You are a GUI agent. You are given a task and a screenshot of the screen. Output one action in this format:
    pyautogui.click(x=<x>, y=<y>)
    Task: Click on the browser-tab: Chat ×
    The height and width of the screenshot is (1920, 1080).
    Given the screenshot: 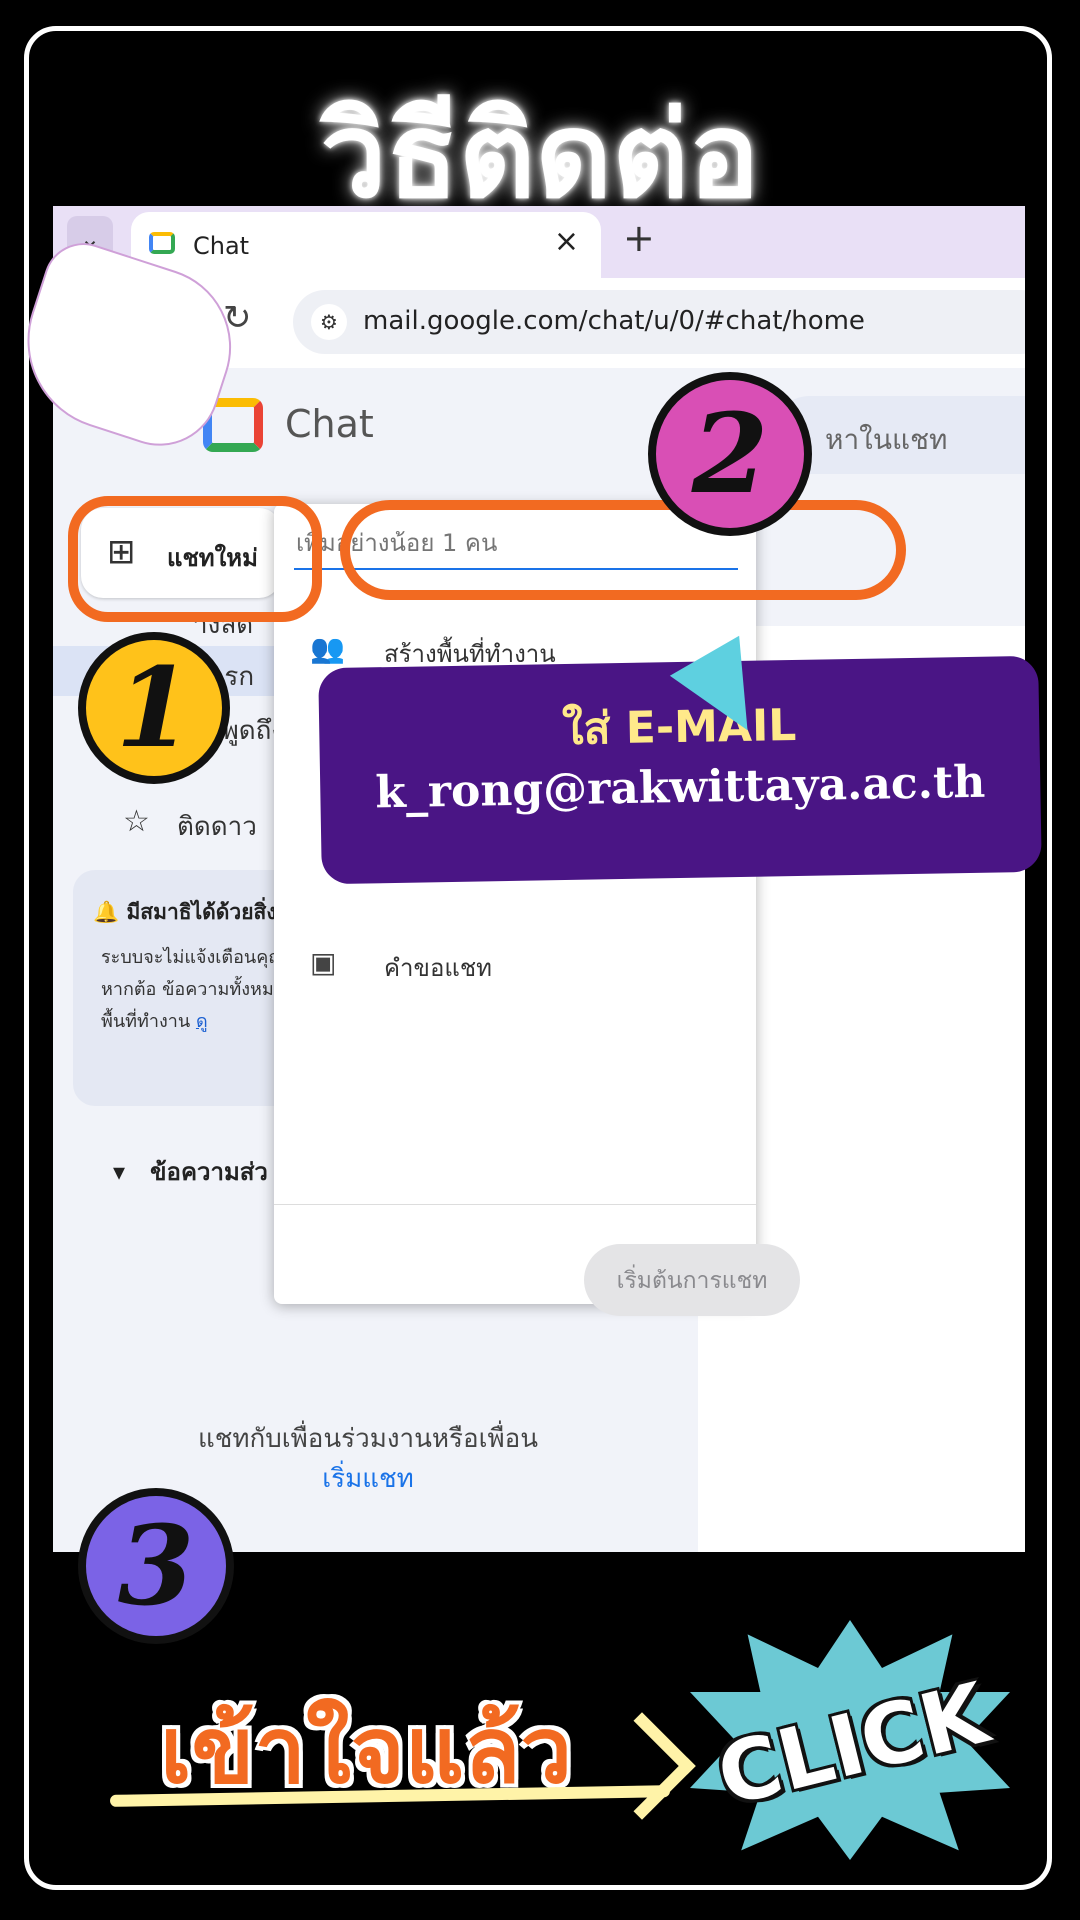 What is the action you would take?
    pyautogui.click(x=366, y=247)
    